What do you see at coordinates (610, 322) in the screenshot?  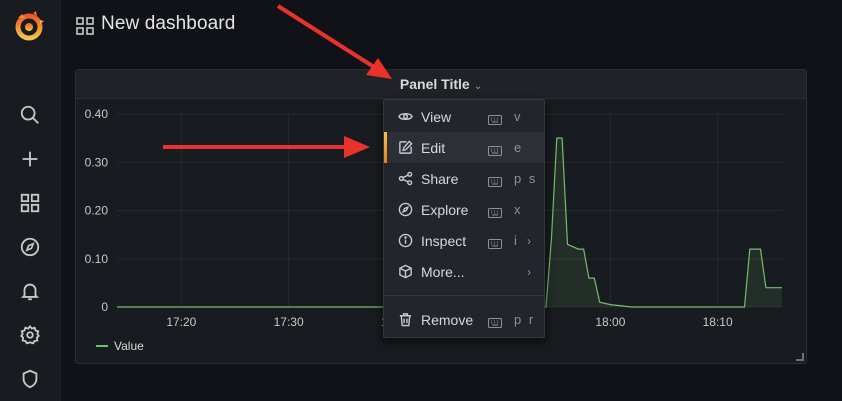 I see `x-tick-label: 18:00` at bounding box center [610, 322].